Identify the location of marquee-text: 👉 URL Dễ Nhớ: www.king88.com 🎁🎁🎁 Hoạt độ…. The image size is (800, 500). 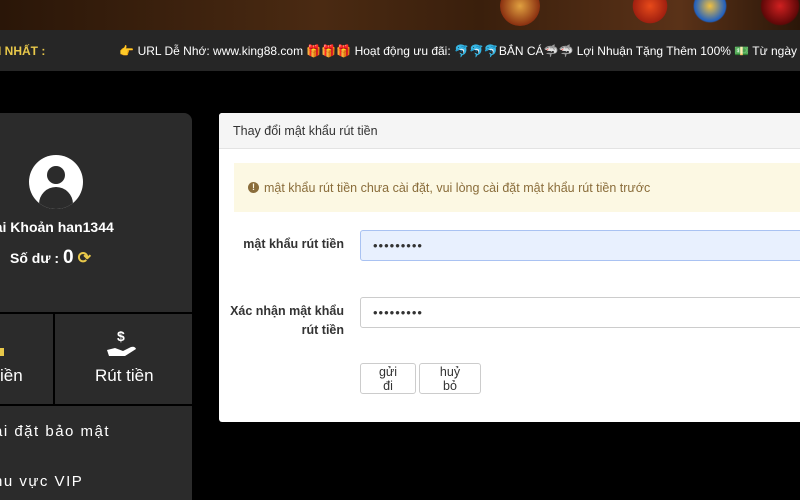
(459, 50).